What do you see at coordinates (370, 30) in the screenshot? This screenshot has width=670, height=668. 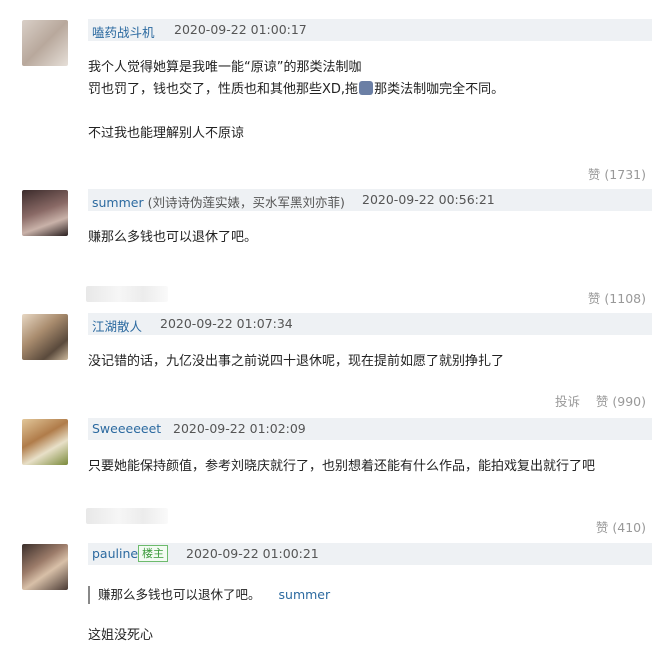 I see `comment-header: 嗑药战斗机 2020-09-22 01:00:17` at bounding box center [370, 30].